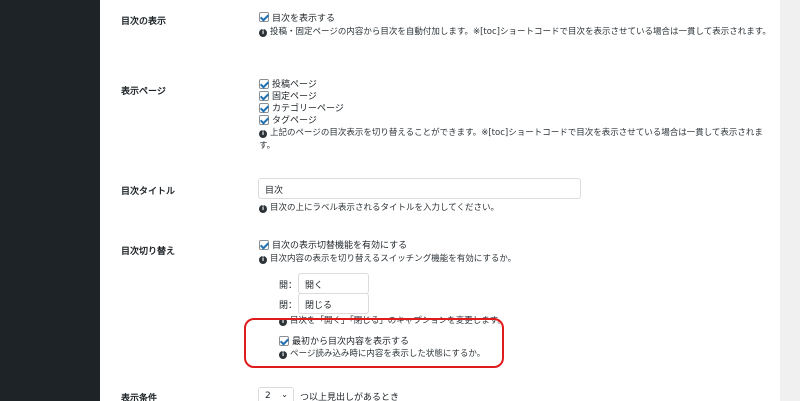 The height and width of the screenshot is (401, 800). What do you see at coordinates (384, 208) in the screenshot?
I see `toc-title-desc-text: 目次の上にラベル表示されるタイトルを入力してください。` at bounding box center [384, 208].